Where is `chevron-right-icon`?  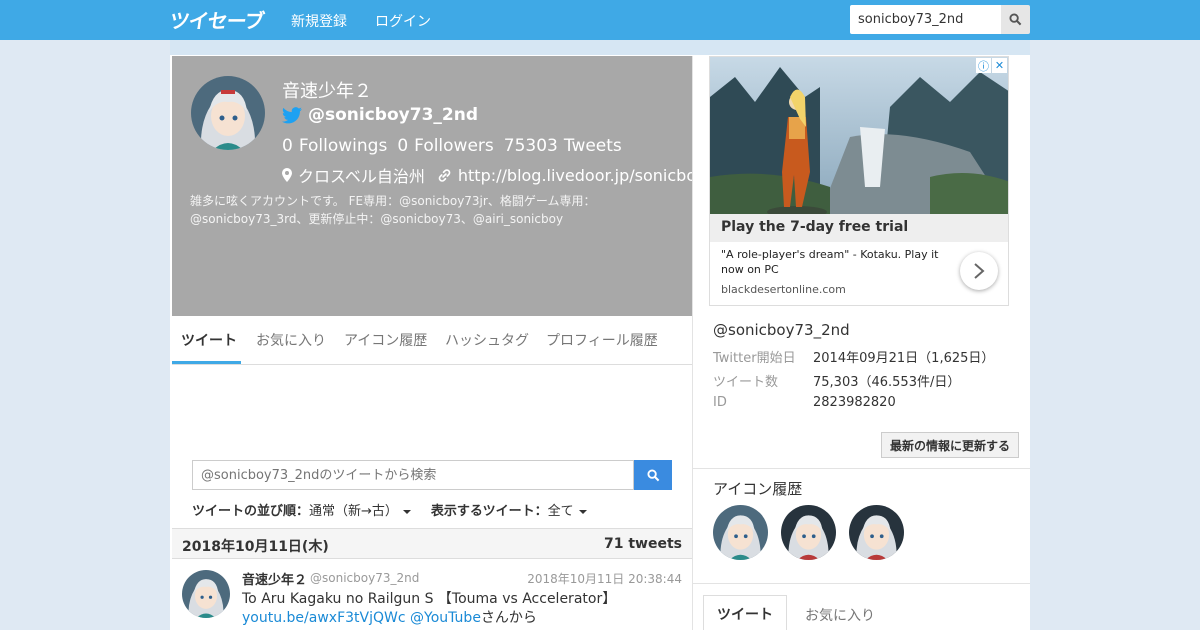 chevron-right-icon is located at coordinates (979, 271).